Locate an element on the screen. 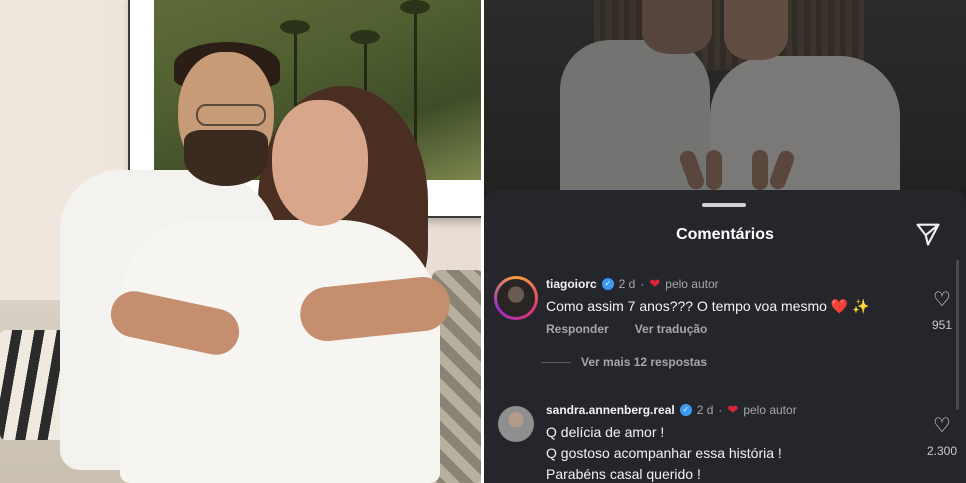 This screenshot has height=483, width=966. sheet-drag-handle is located at coordinates (724, 205).